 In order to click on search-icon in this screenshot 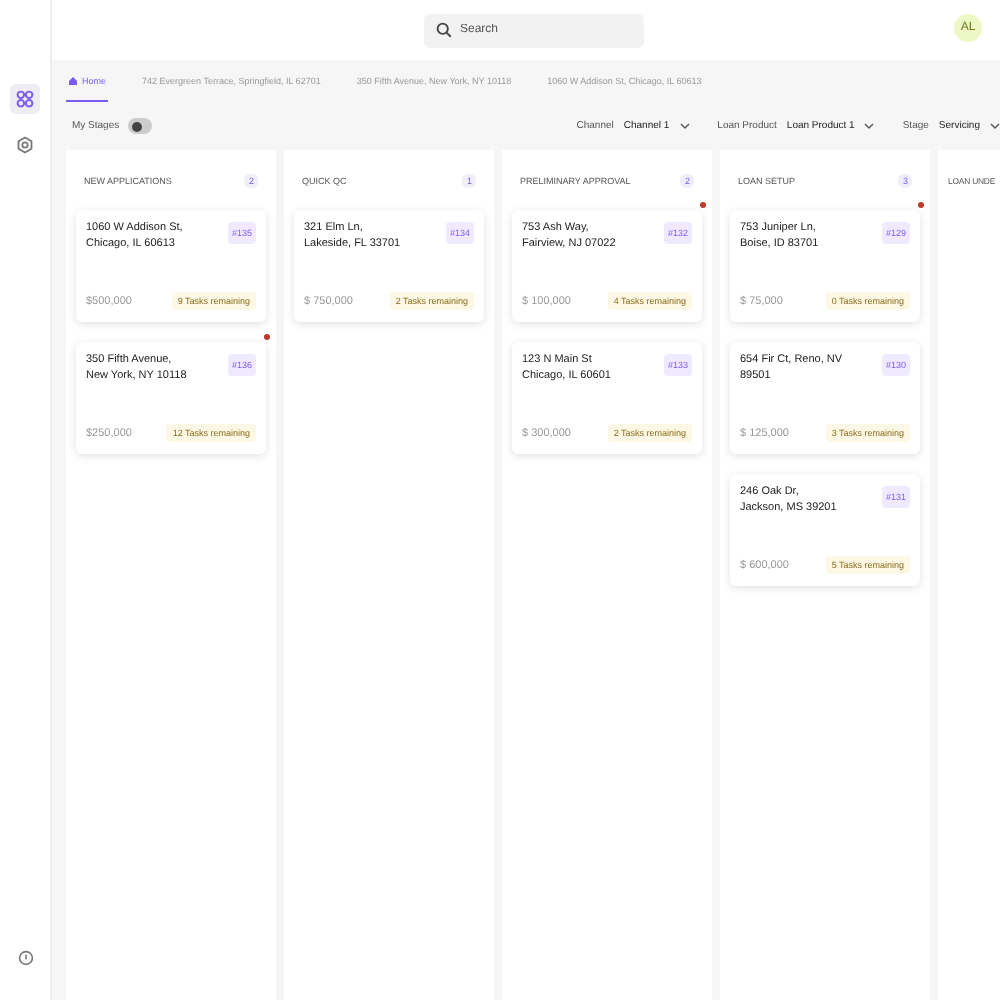, I will do `click(444, 30)`.